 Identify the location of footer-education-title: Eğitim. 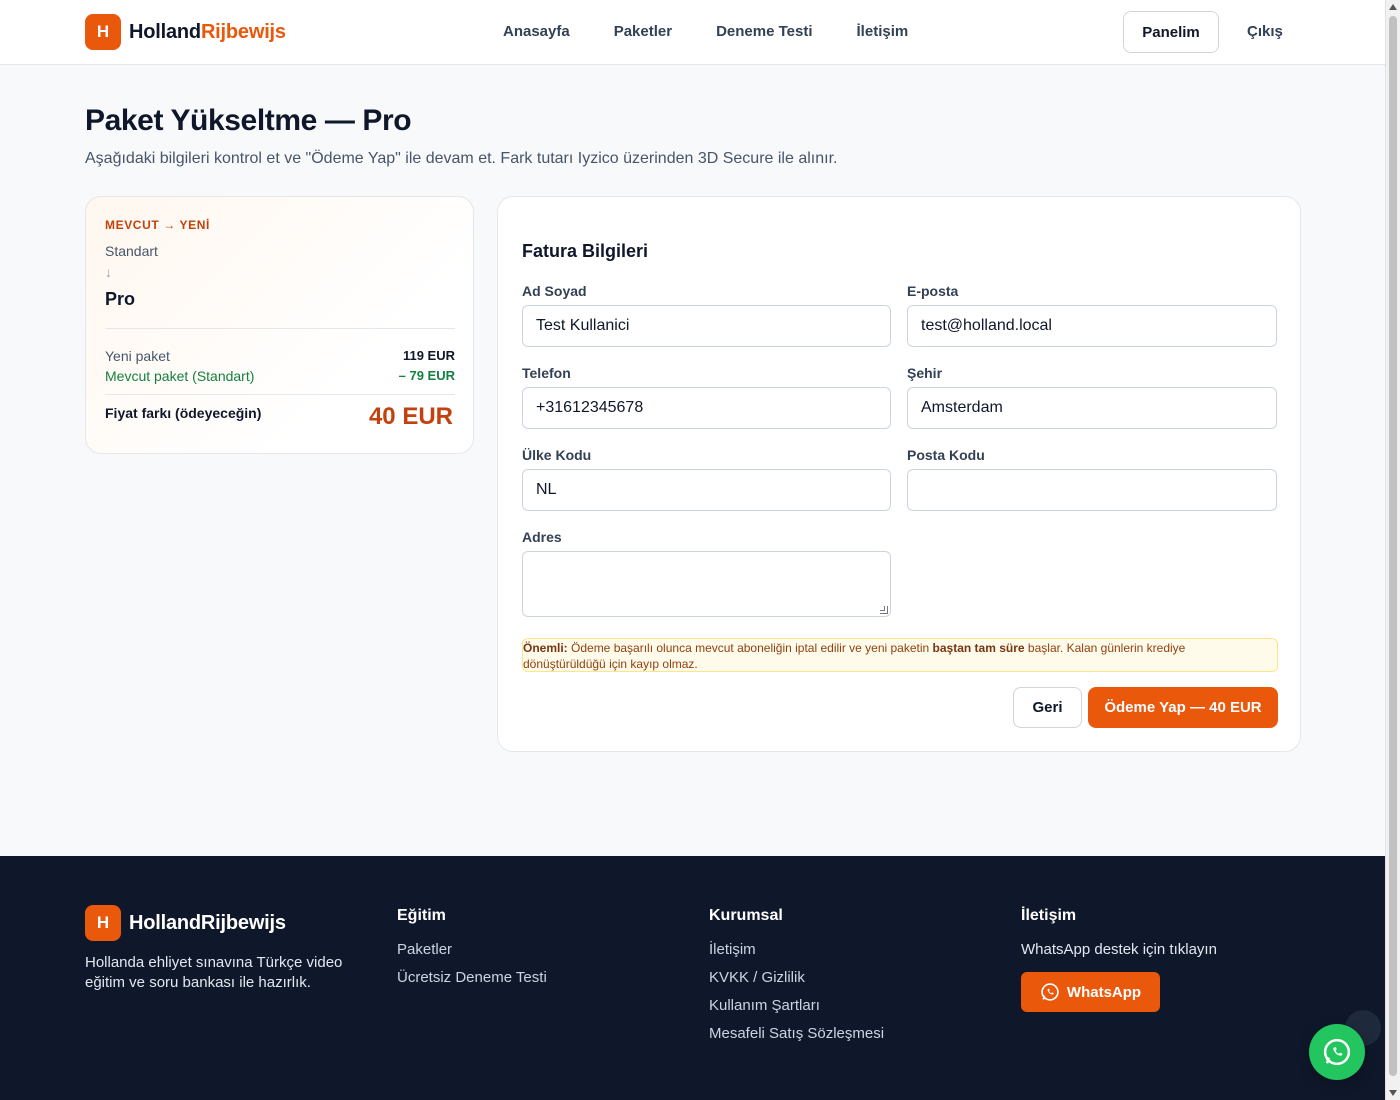
(421, 915).